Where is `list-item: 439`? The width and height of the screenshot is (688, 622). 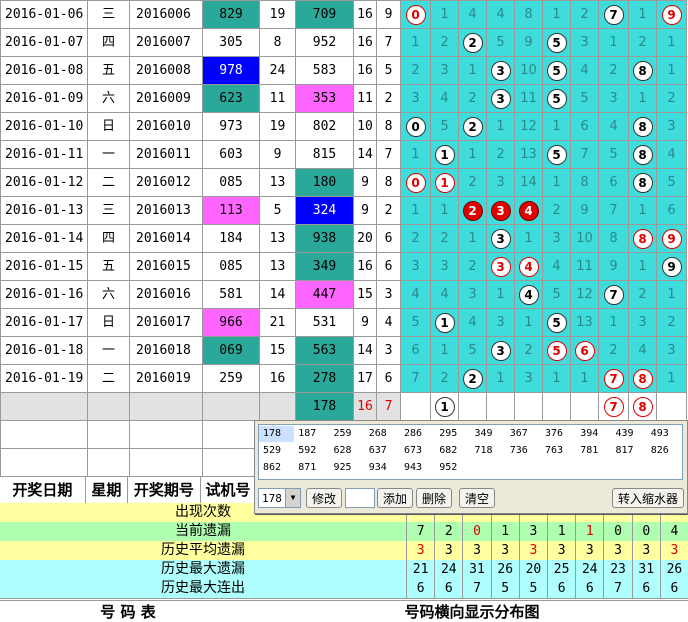
list-item: 439 is located at coordinates (629, 434).